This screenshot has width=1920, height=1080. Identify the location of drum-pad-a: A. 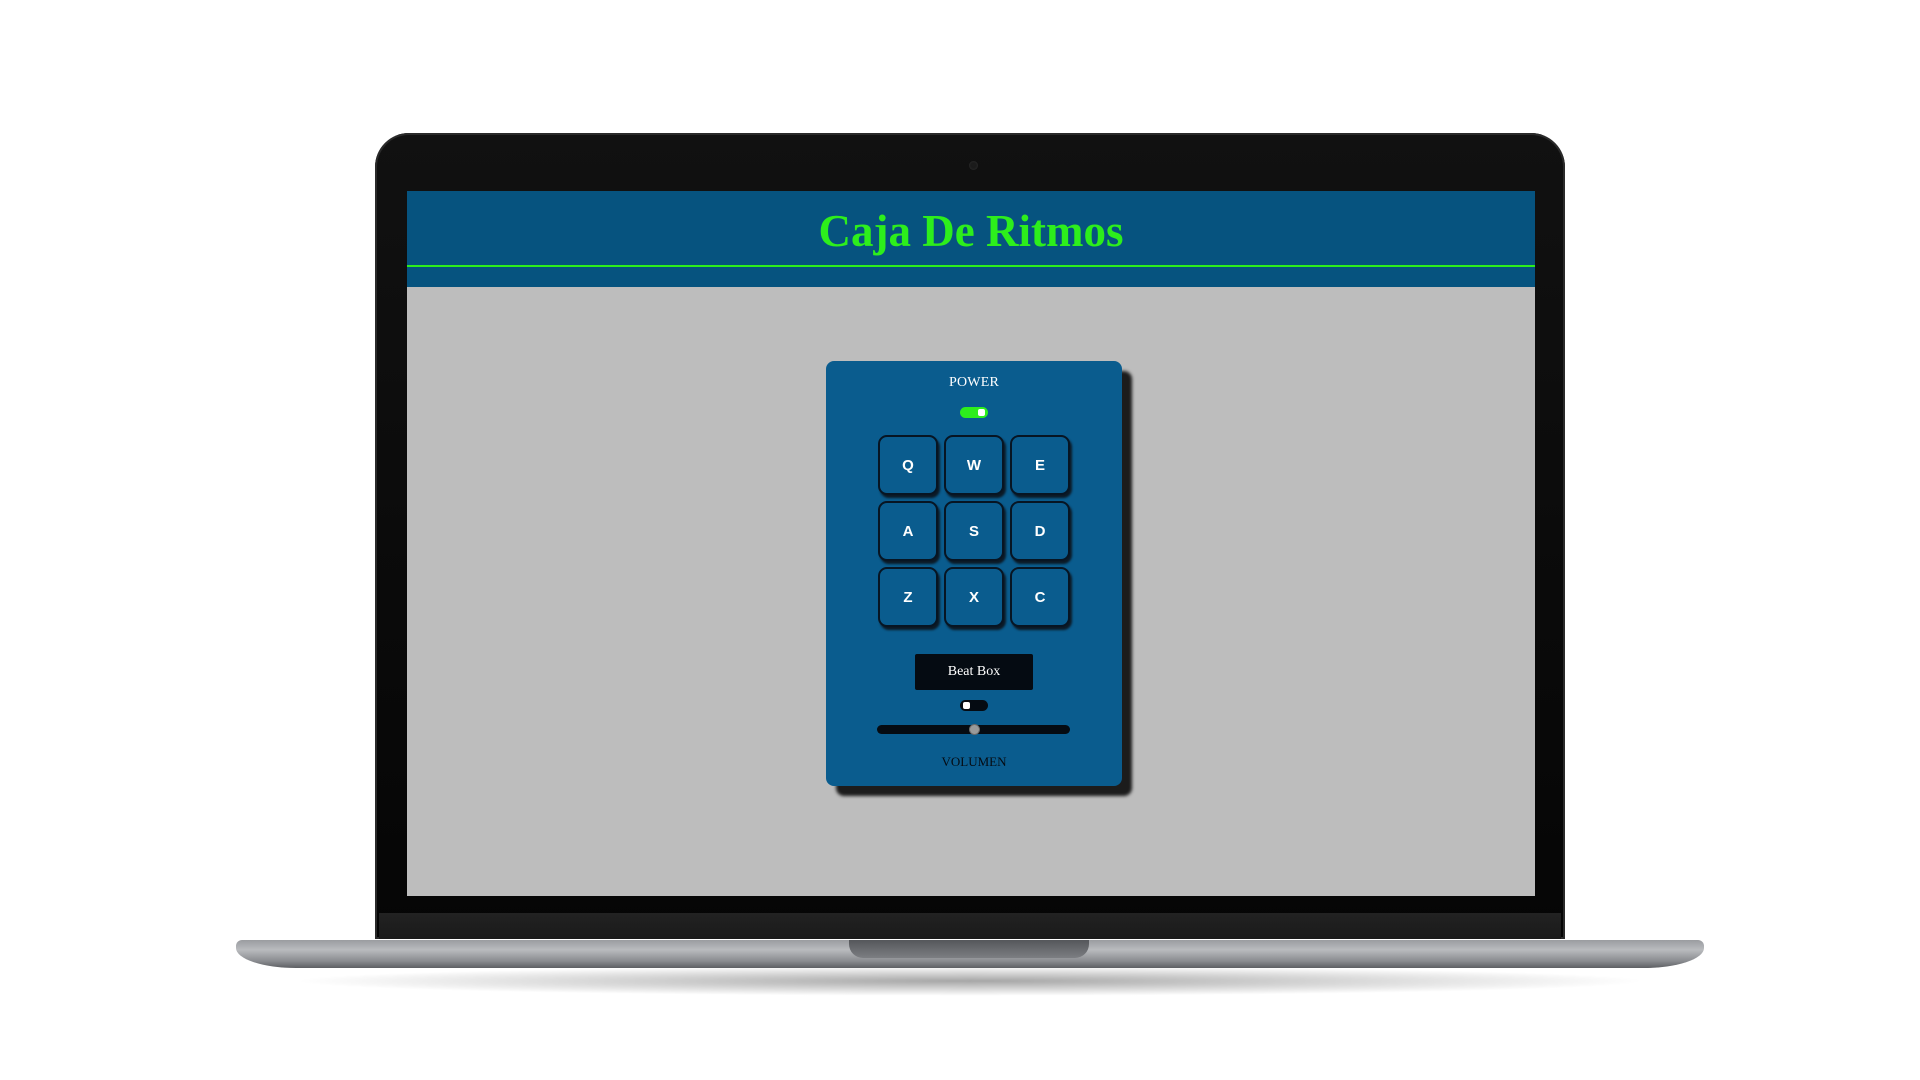
(908, 531).